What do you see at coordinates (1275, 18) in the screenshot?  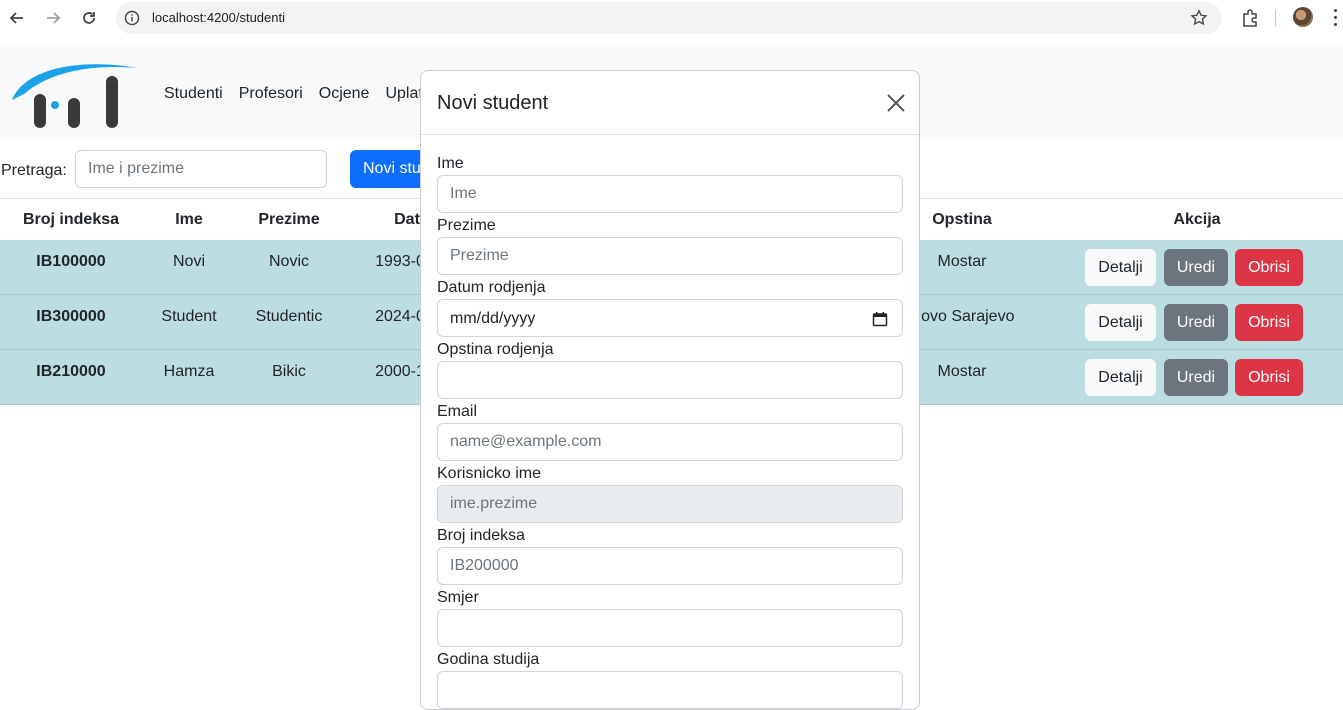 I see `toolbar-divider` at bounding box center [1275, 18].